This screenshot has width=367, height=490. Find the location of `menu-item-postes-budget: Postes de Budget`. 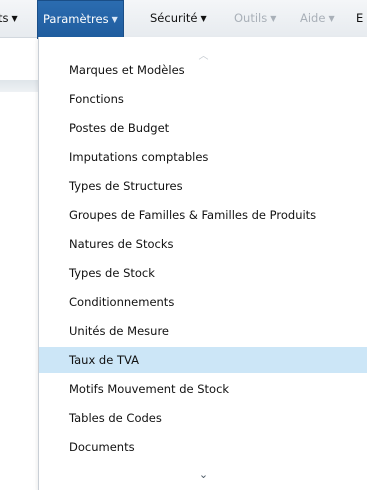

menu-item-postes-budget: Postes de Budget is located at coordinates (203, 128).